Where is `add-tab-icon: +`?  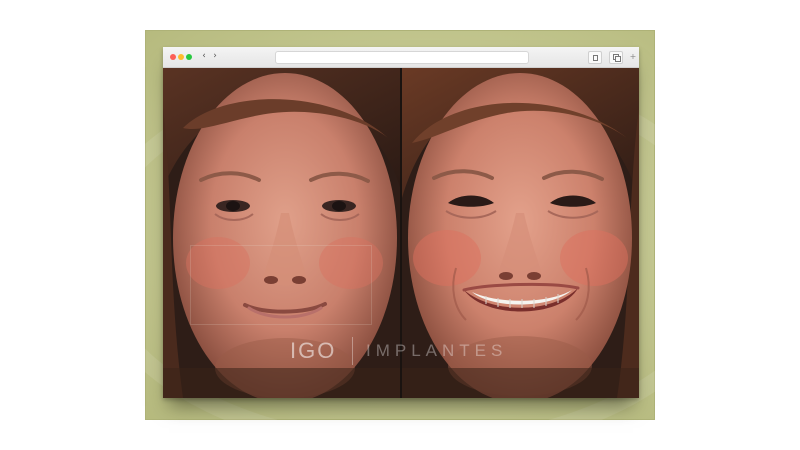
add-tab-icon: + is located at coordinates (633, 56).